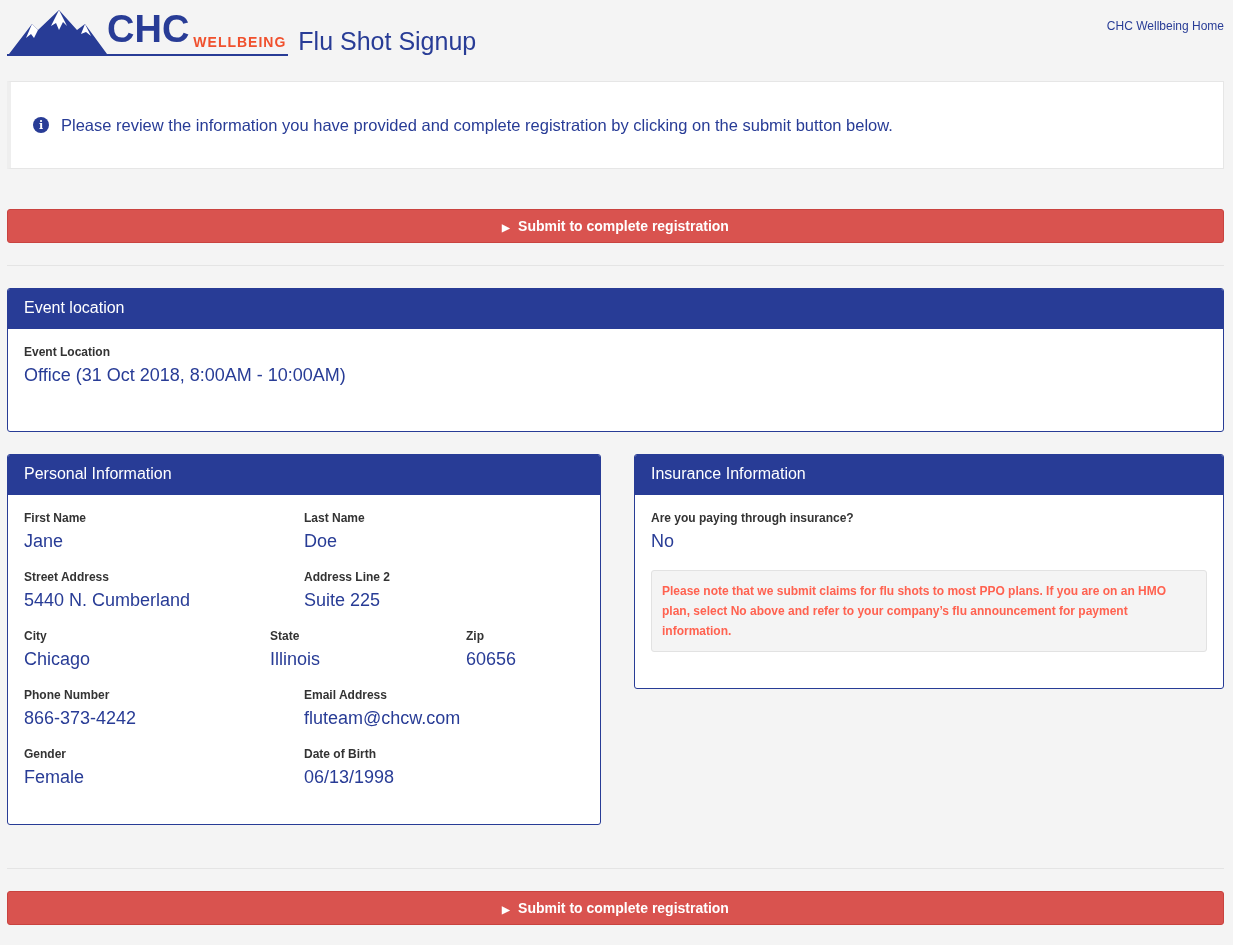 The width and height of the screenshot is (1233, 945). What do you see at coordinates (67, 577) in the screenshot?
I see `field-label: Street Address` at bounding box center [67, 577].